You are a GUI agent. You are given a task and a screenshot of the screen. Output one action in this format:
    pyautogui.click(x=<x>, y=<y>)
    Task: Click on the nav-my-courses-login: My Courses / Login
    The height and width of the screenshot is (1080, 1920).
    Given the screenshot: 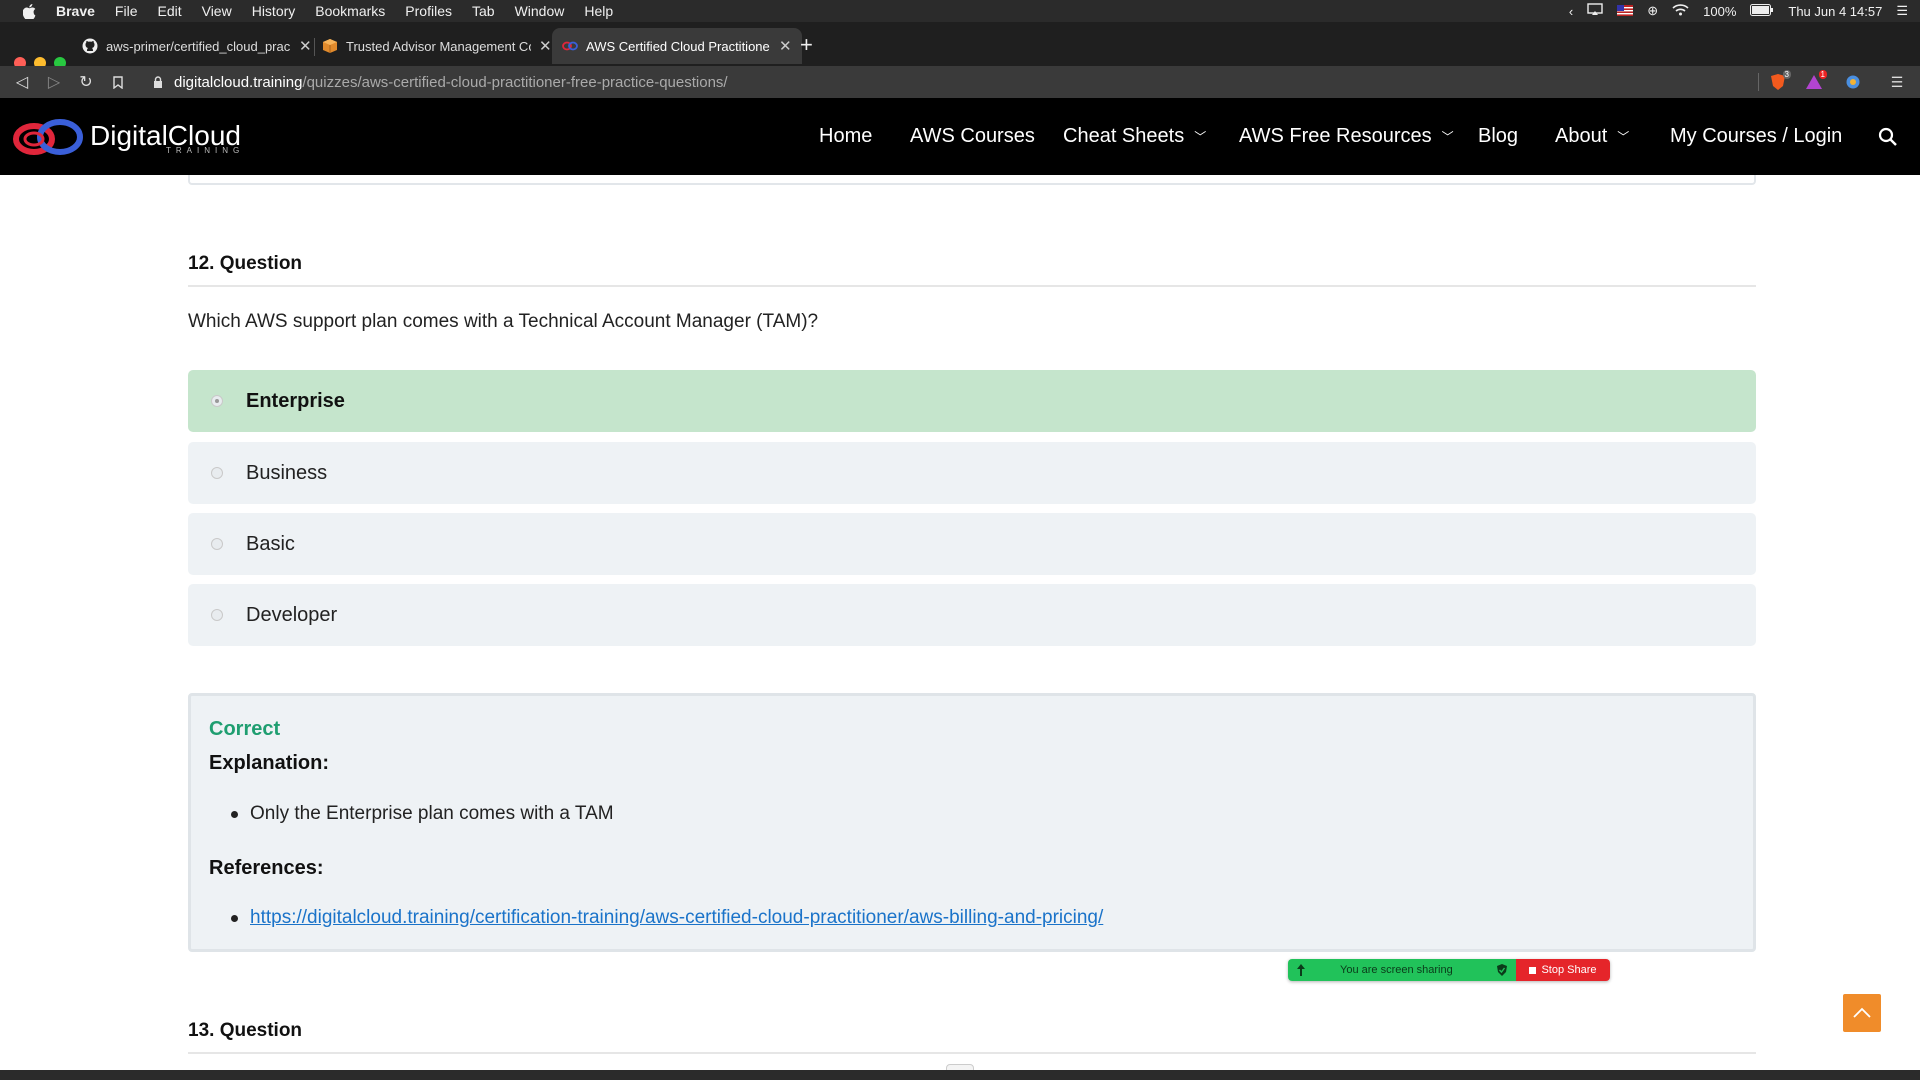 What is the action you would take?
    pyautogui.click(x=1756, y=136)
    